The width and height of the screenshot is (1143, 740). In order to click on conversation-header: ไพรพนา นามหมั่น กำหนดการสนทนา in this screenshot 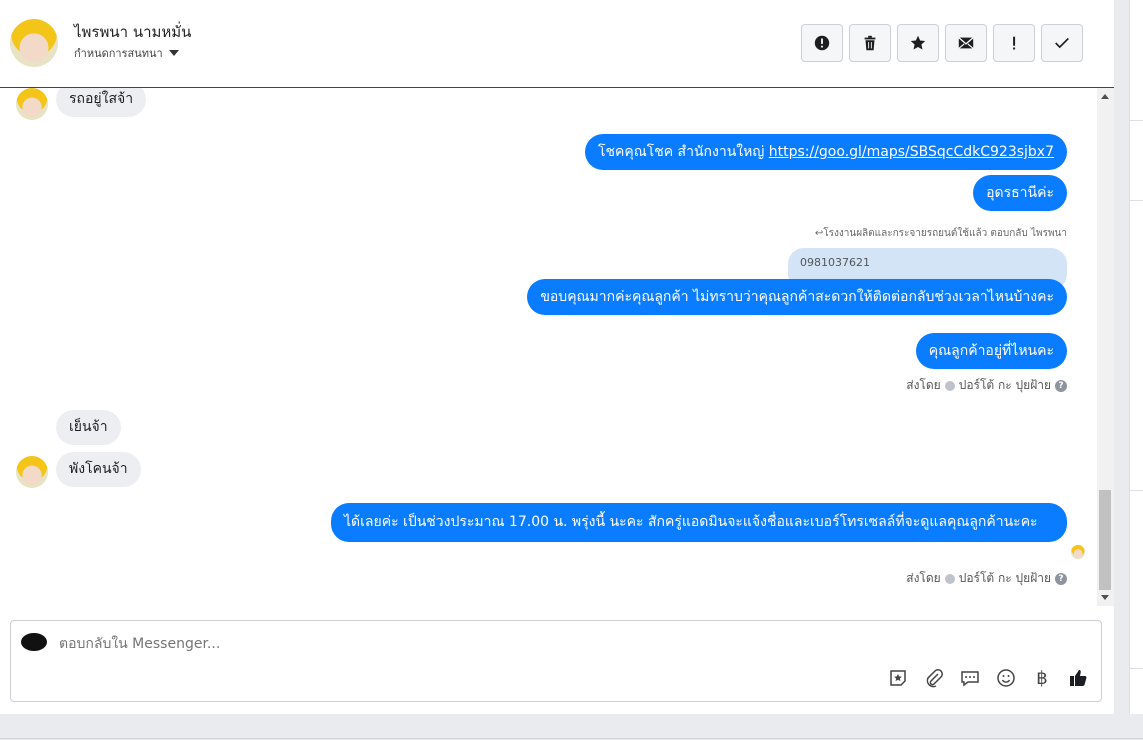, I will do `click(557, 44)`.